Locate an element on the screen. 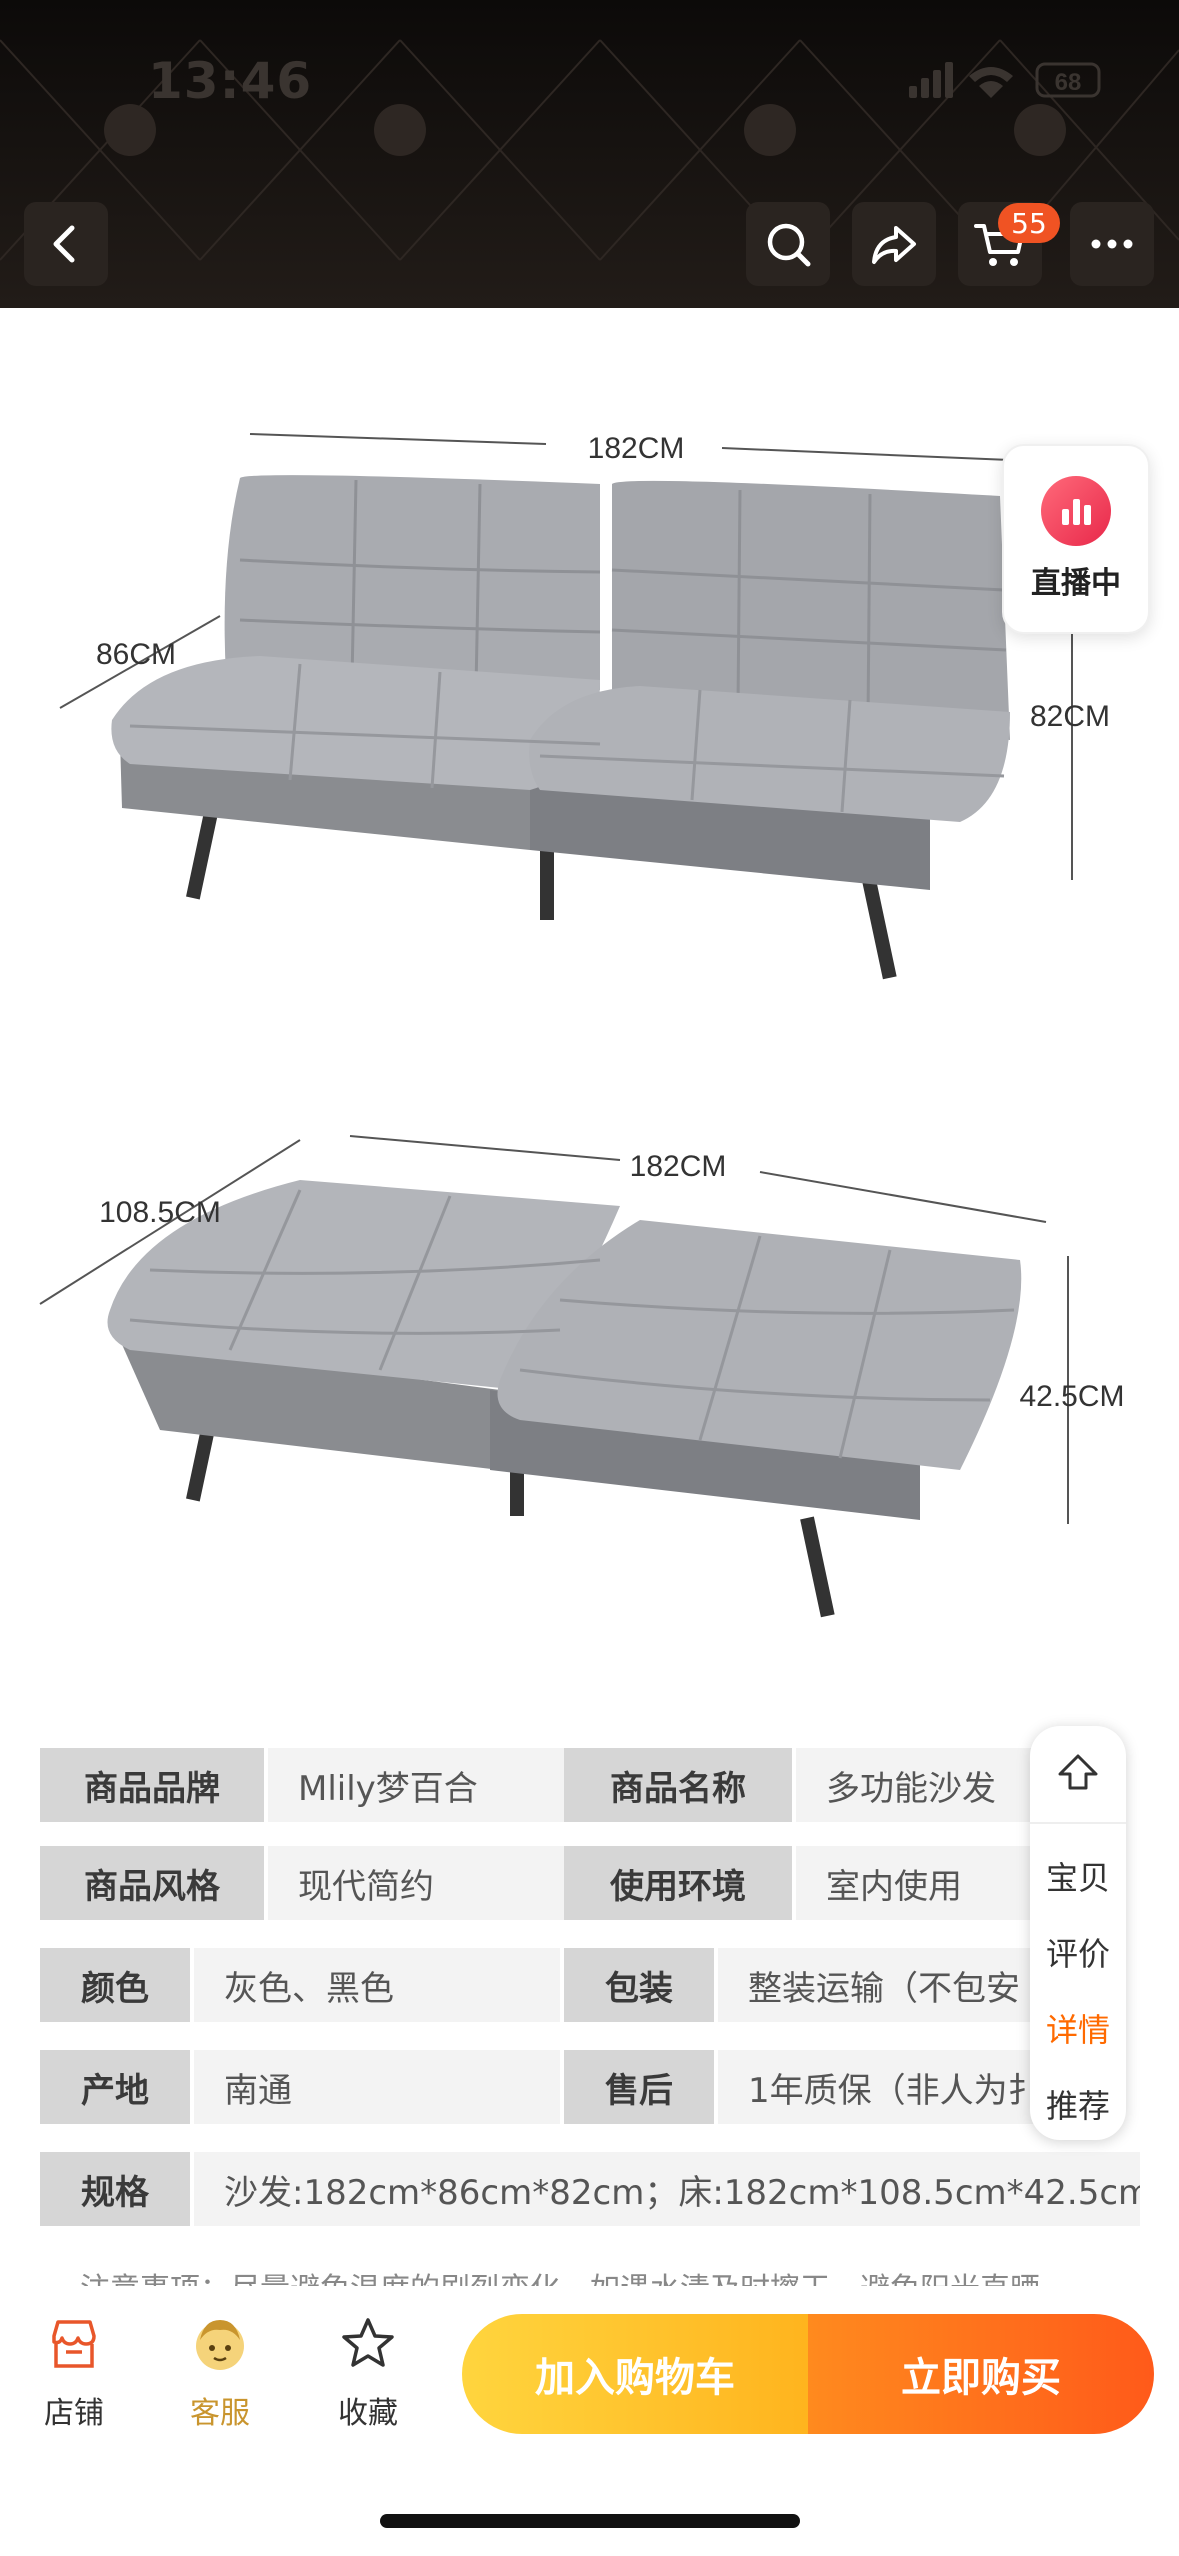 This screenshot has width=1179, height=2556. cart-count-badge: 55 is located at coordinates (1029, 223).